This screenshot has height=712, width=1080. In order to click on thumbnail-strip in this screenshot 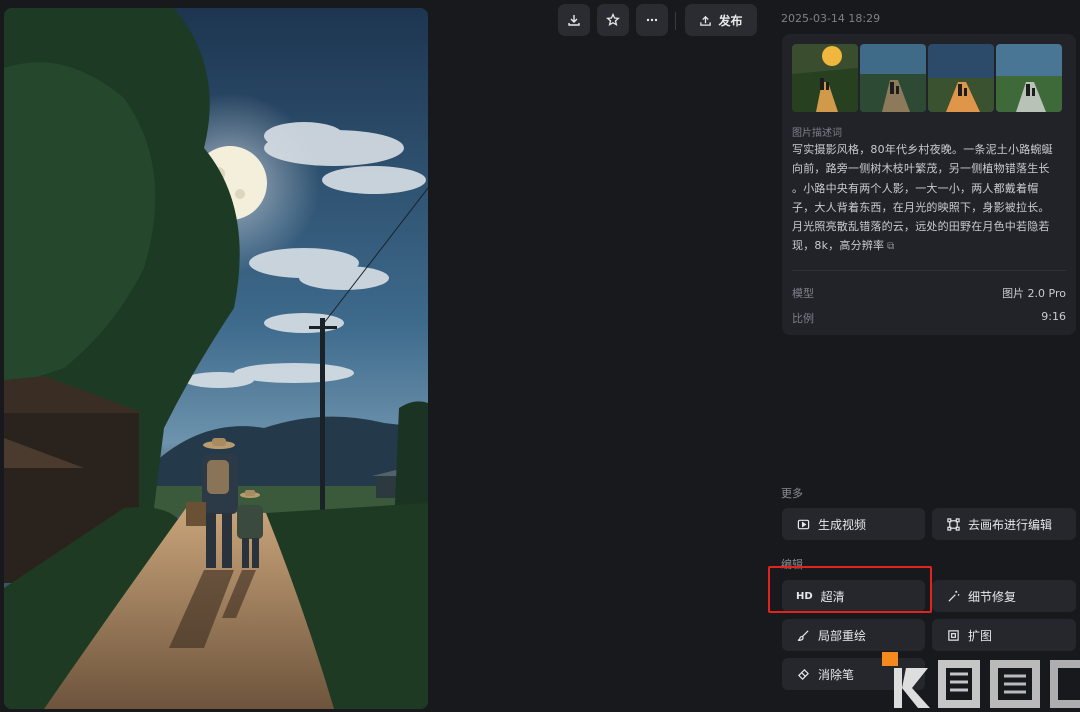, I will do `click(927, 78)`.